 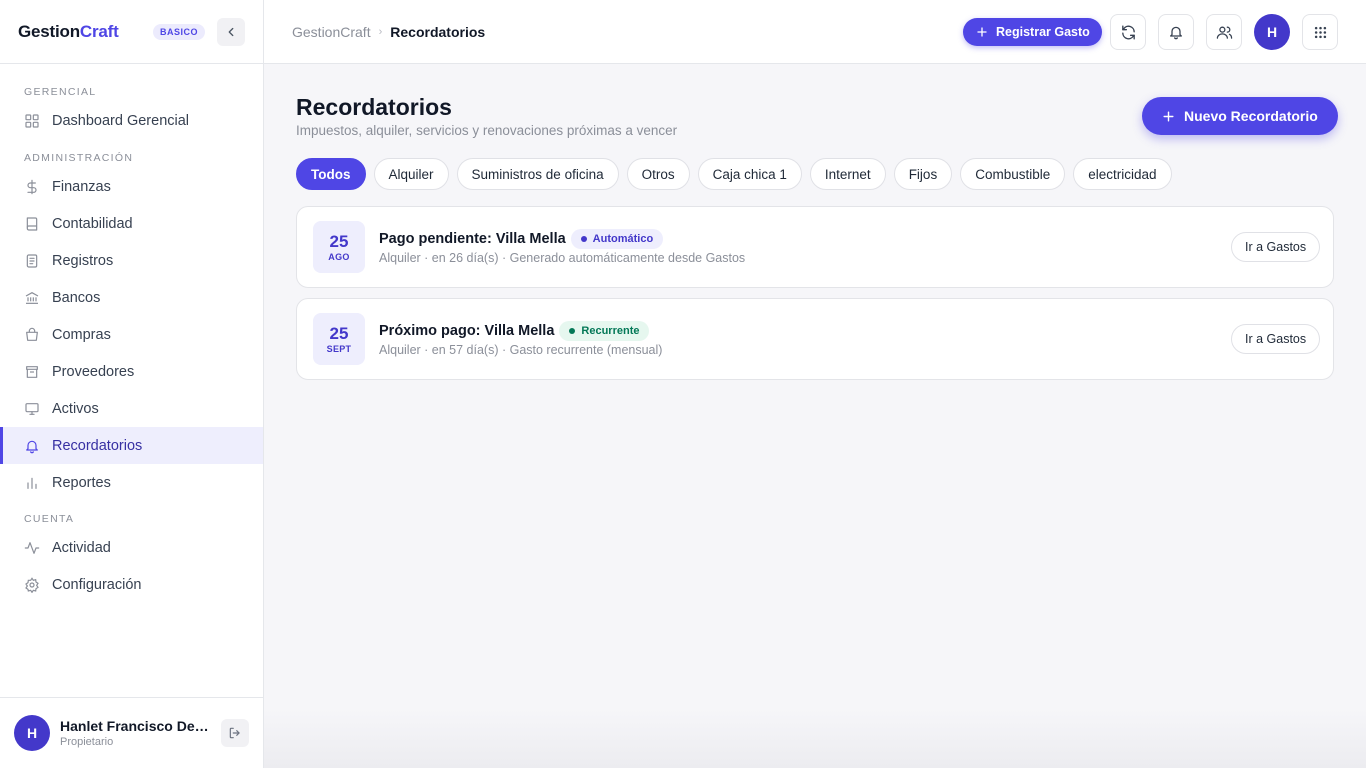 What do you see at coordinates (1043, 32) in the screenshot?
I see `register-expense-label: Registrar Gasto` at bounding box center [1043, 32].